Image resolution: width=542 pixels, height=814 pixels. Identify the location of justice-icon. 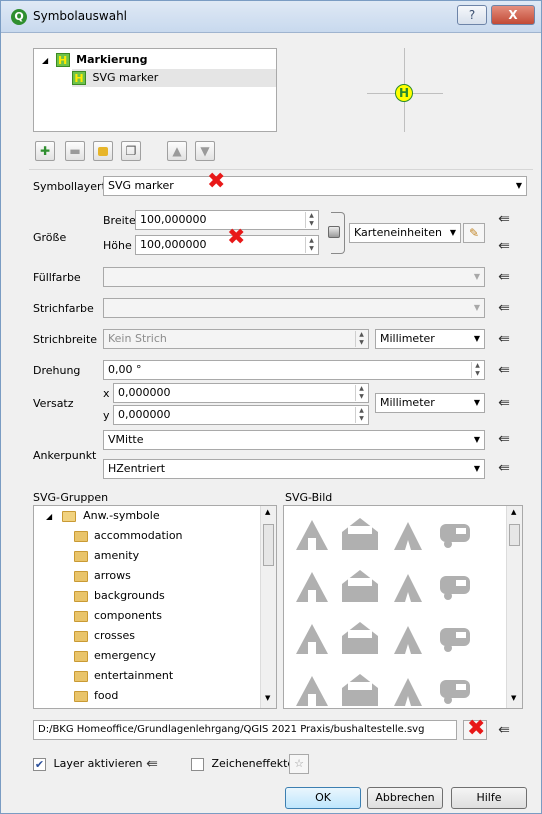
(455, 640).